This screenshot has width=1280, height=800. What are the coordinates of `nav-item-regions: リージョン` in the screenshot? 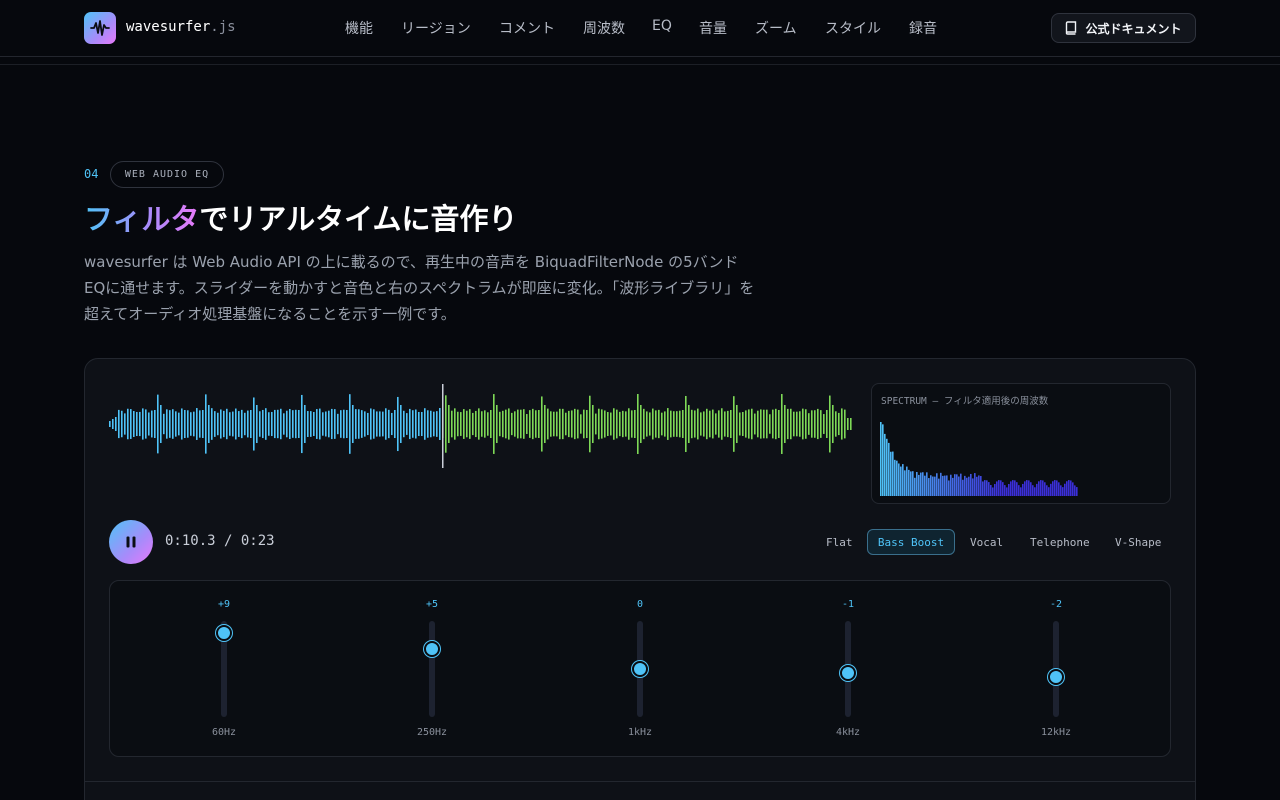 It's located at (436, 28).